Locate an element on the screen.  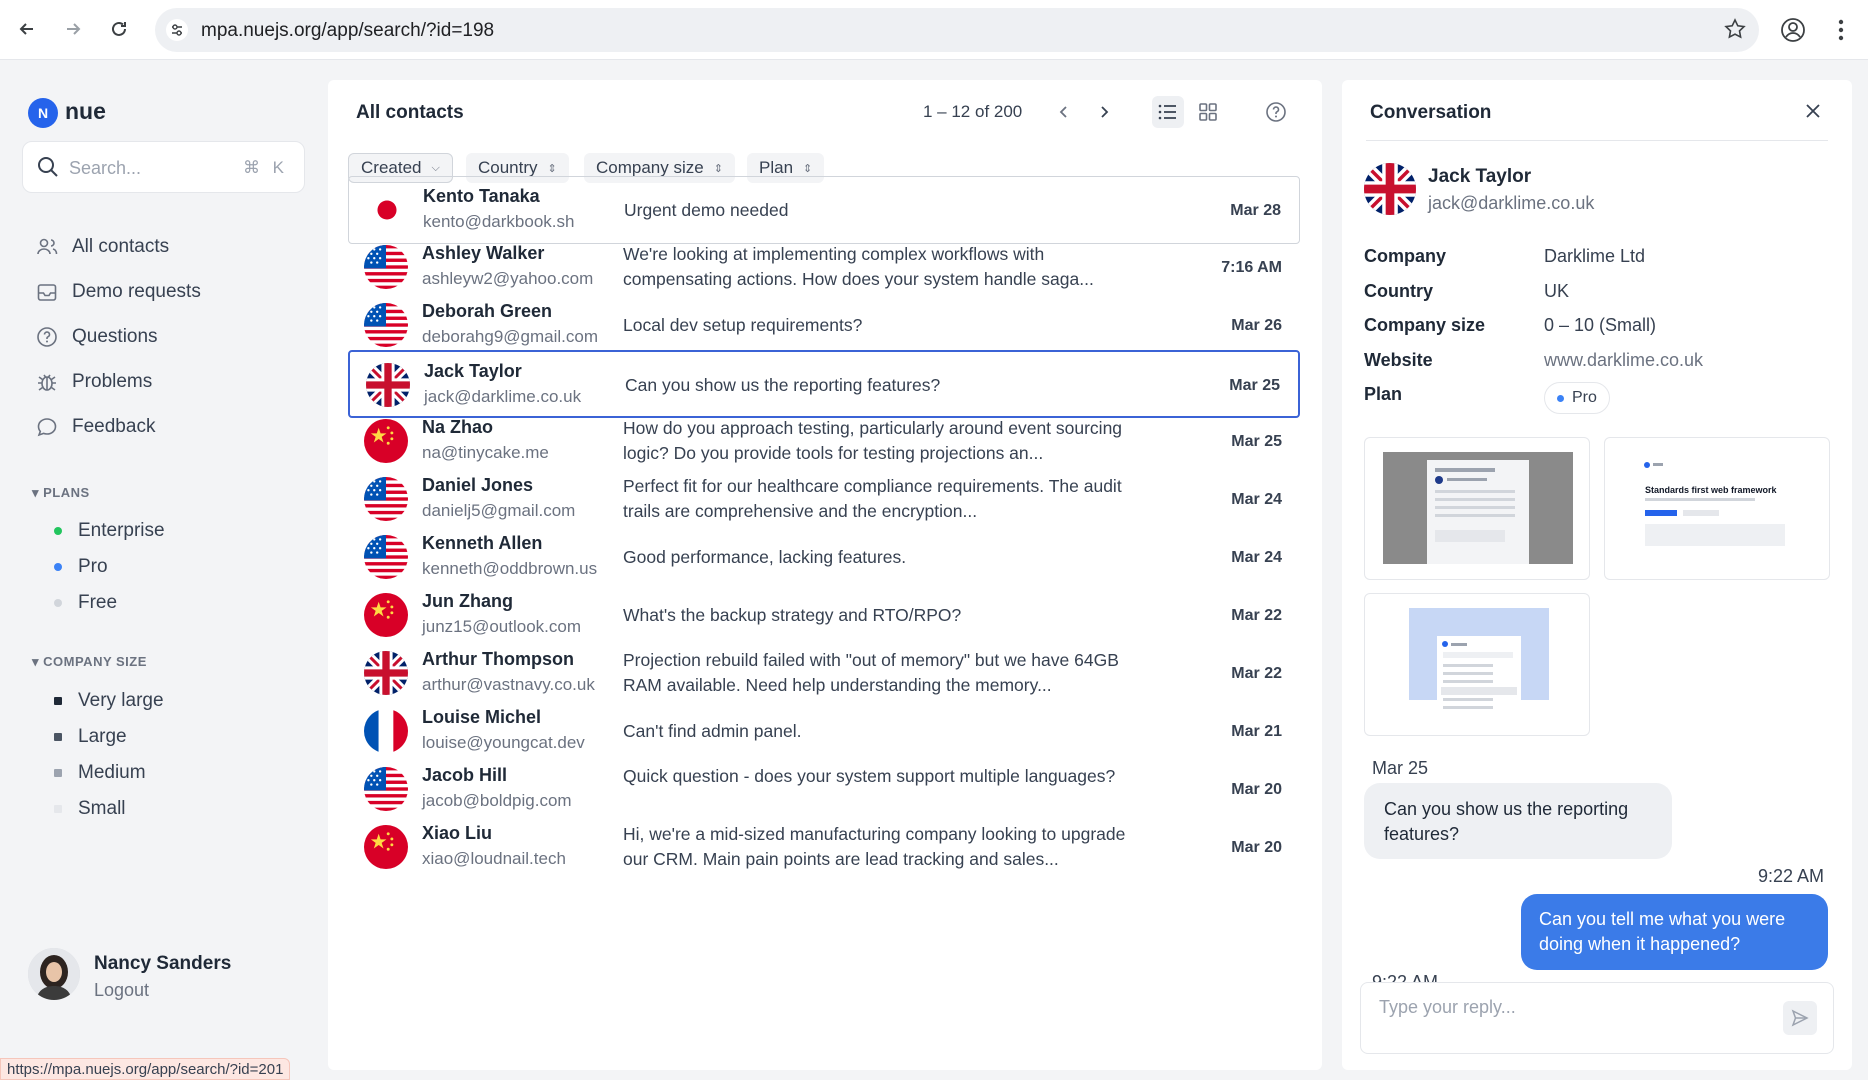
size-filter-medium: Medium is located at coordinates (100, 773).